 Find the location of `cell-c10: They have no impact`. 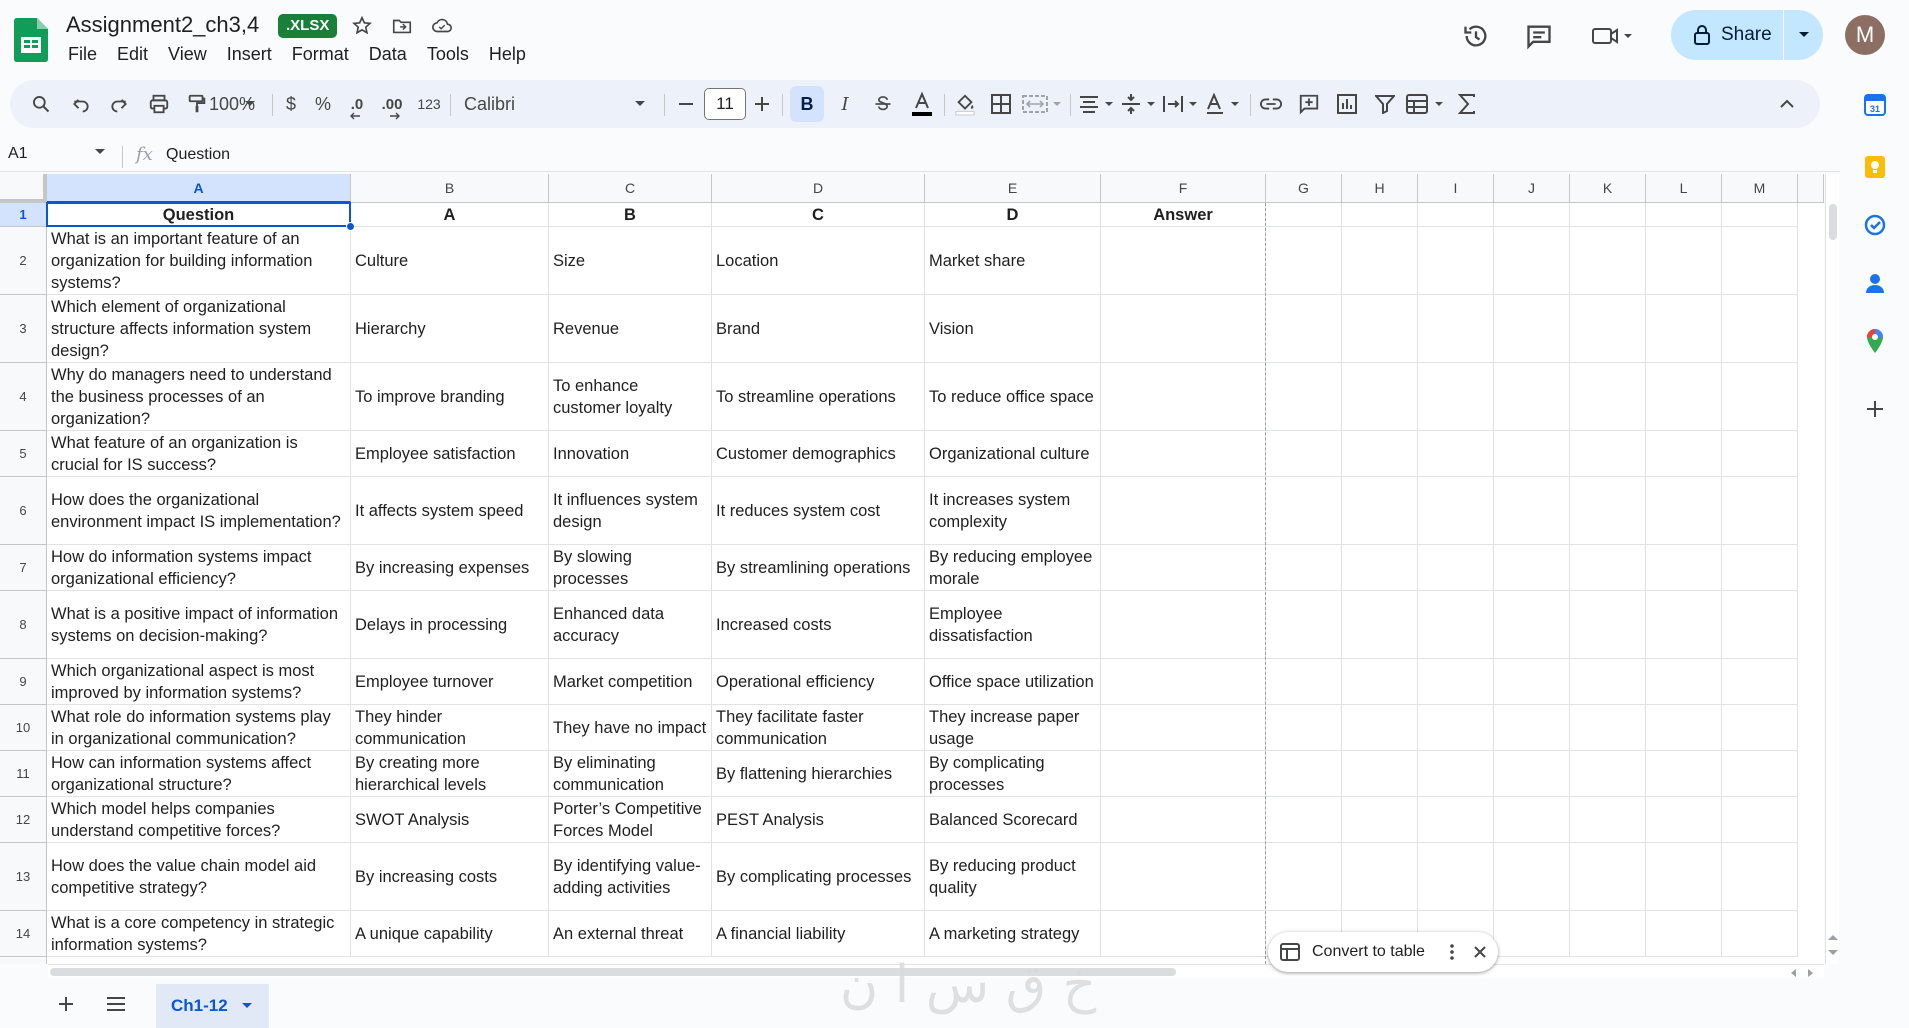

cell-c10: They have no impact is located at coordinates (630, 728).